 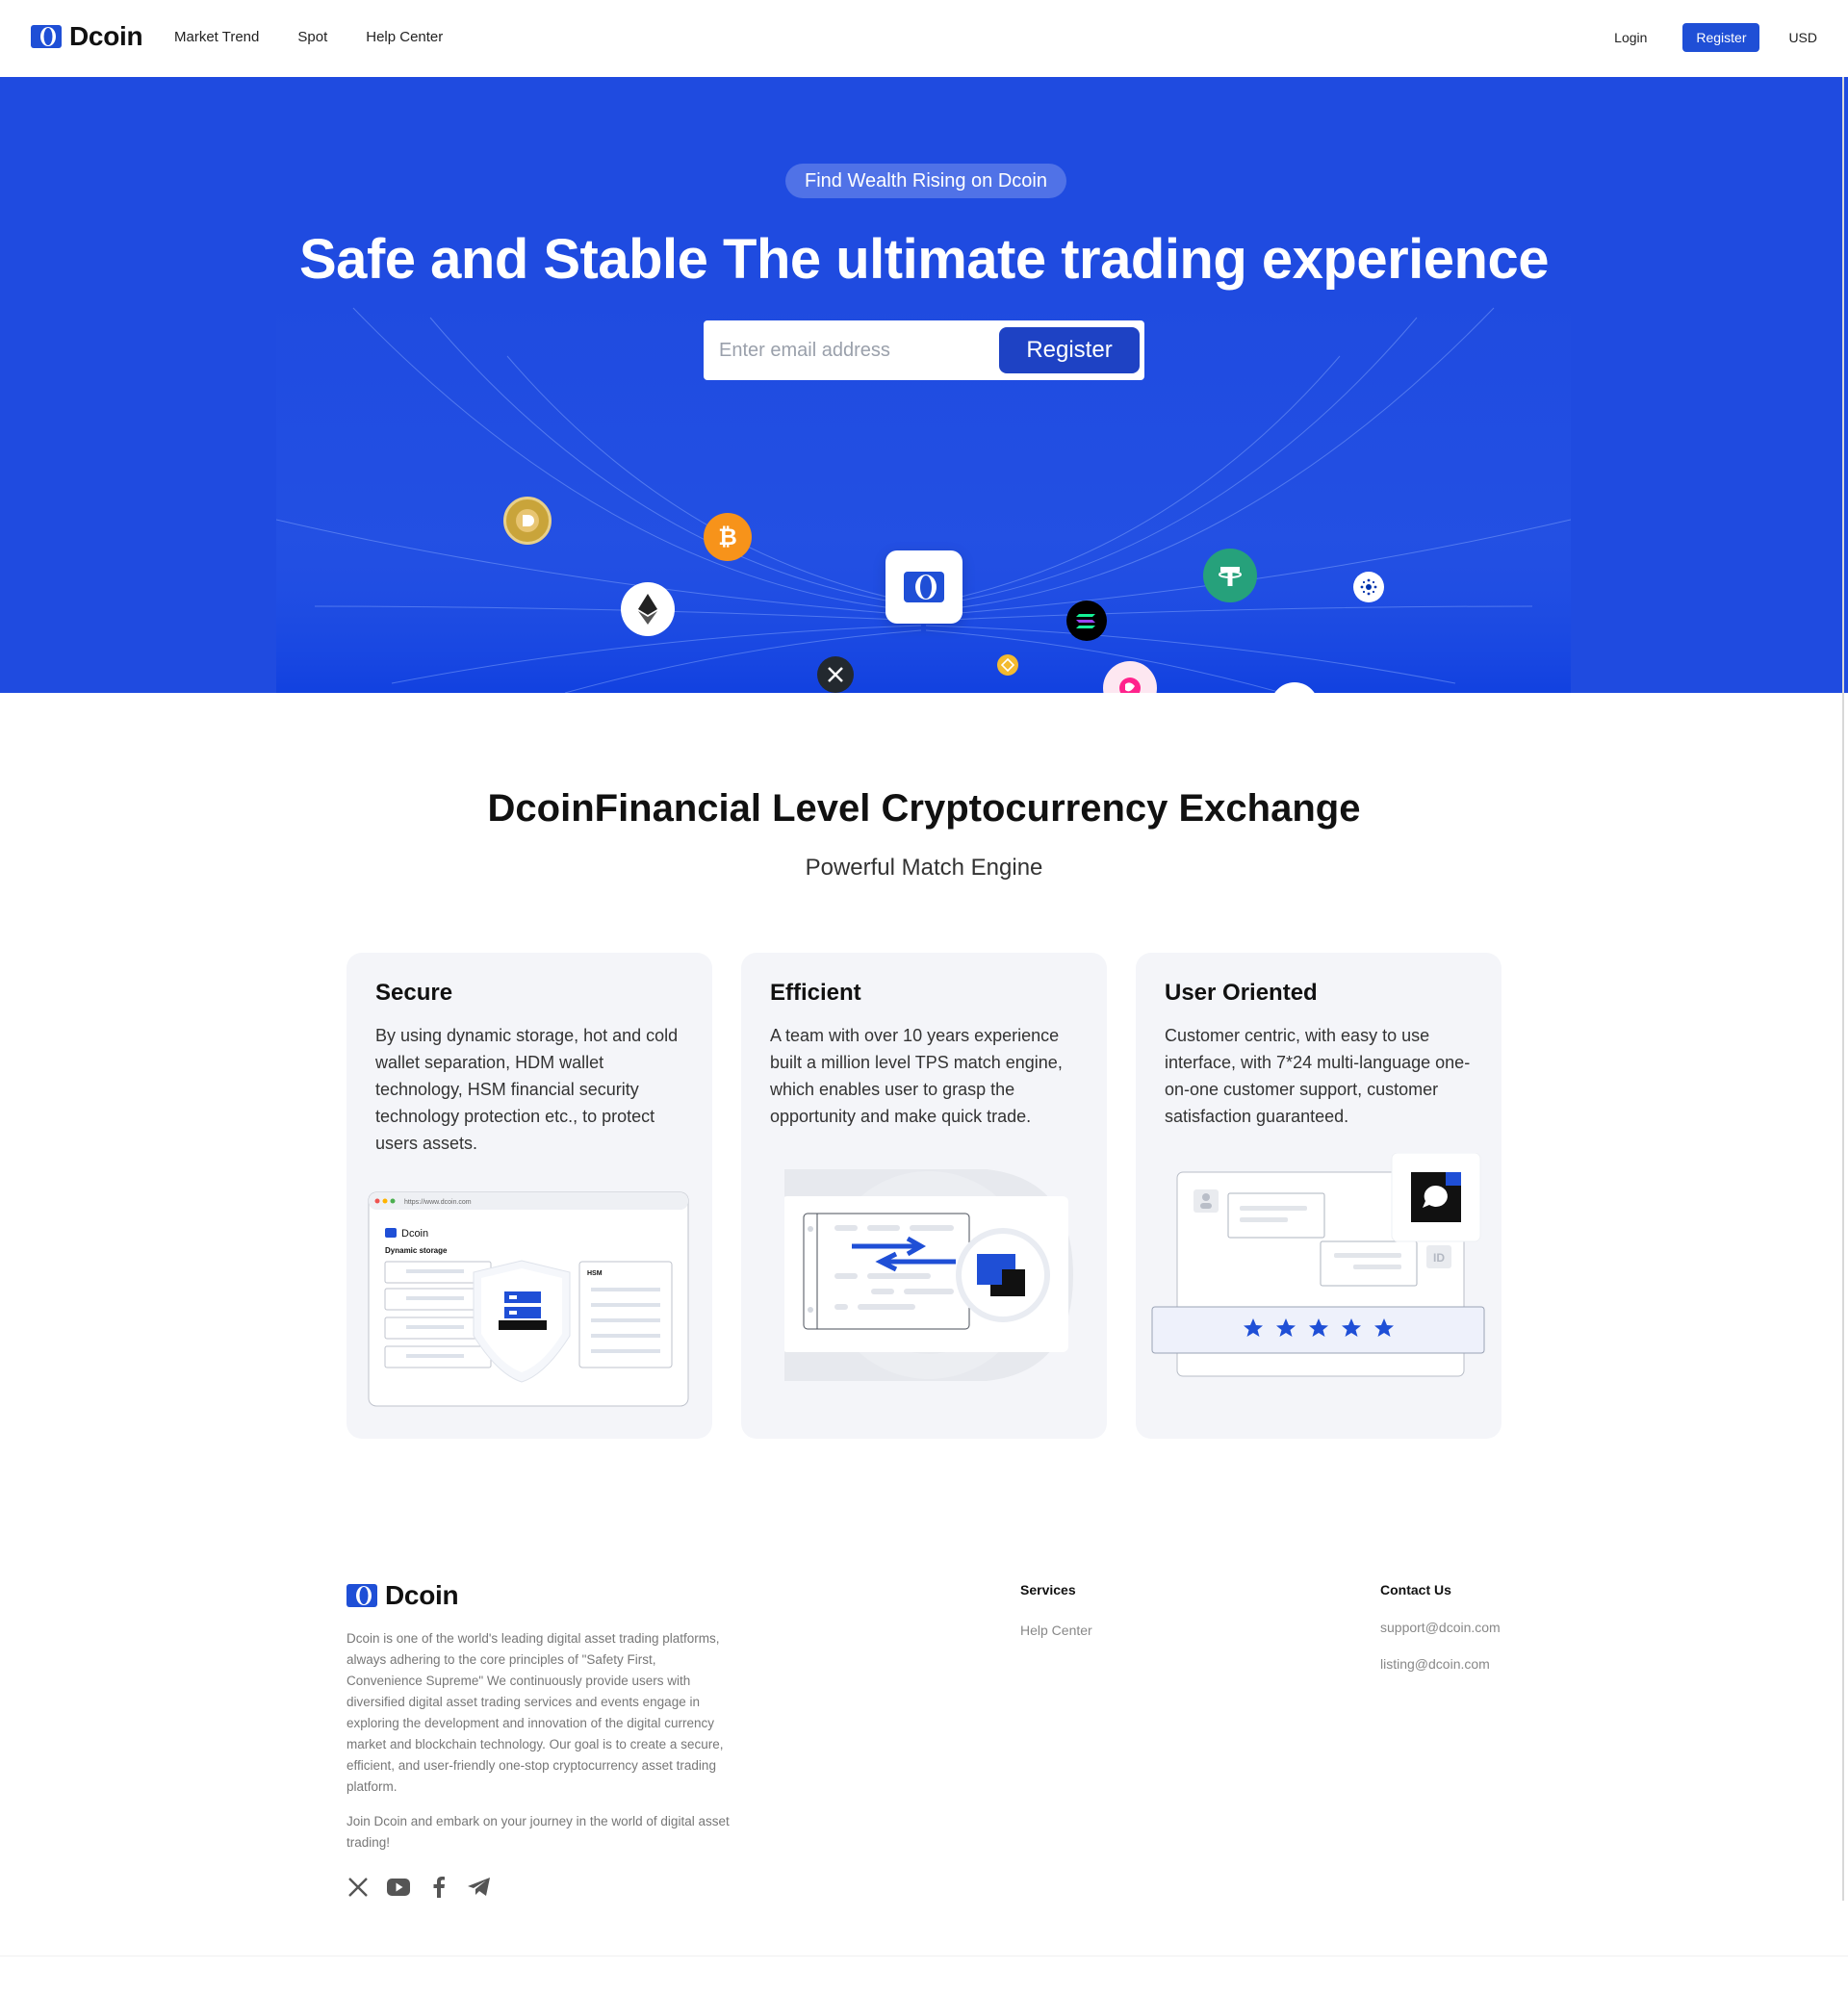 I want to click on facebook-icon, so click(x=438, y=1887).